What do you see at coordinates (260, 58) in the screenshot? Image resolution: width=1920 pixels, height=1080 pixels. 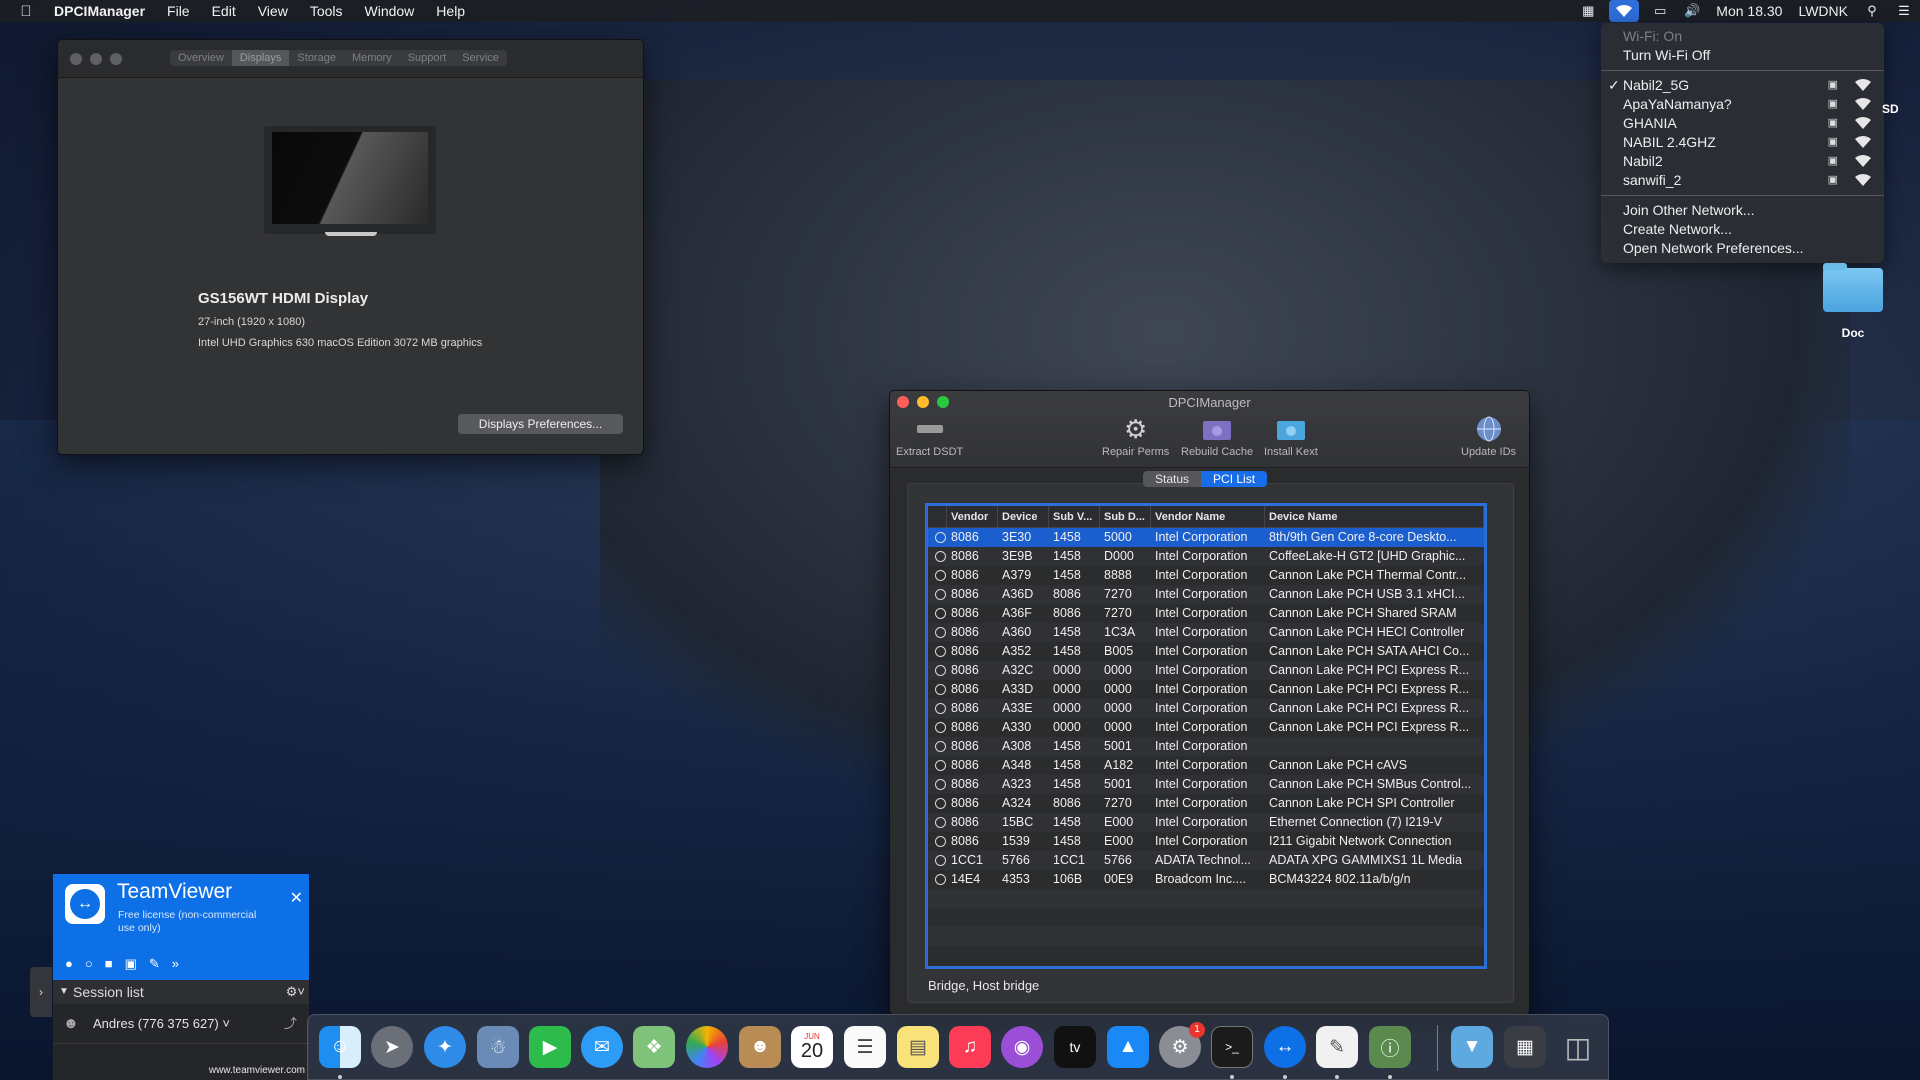 I see `tab-displays: Displays` at bounding box center [260, 58].